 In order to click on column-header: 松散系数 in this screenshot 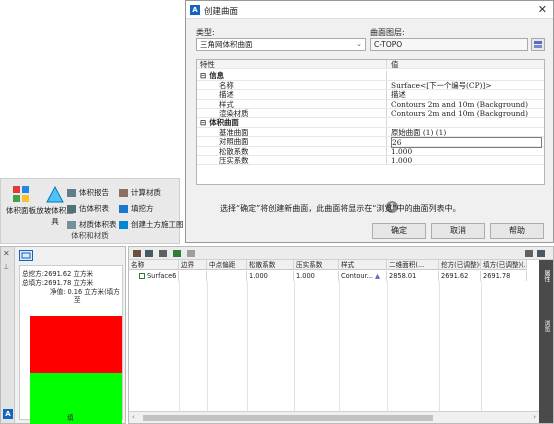, I will do `click(270, 265)`.